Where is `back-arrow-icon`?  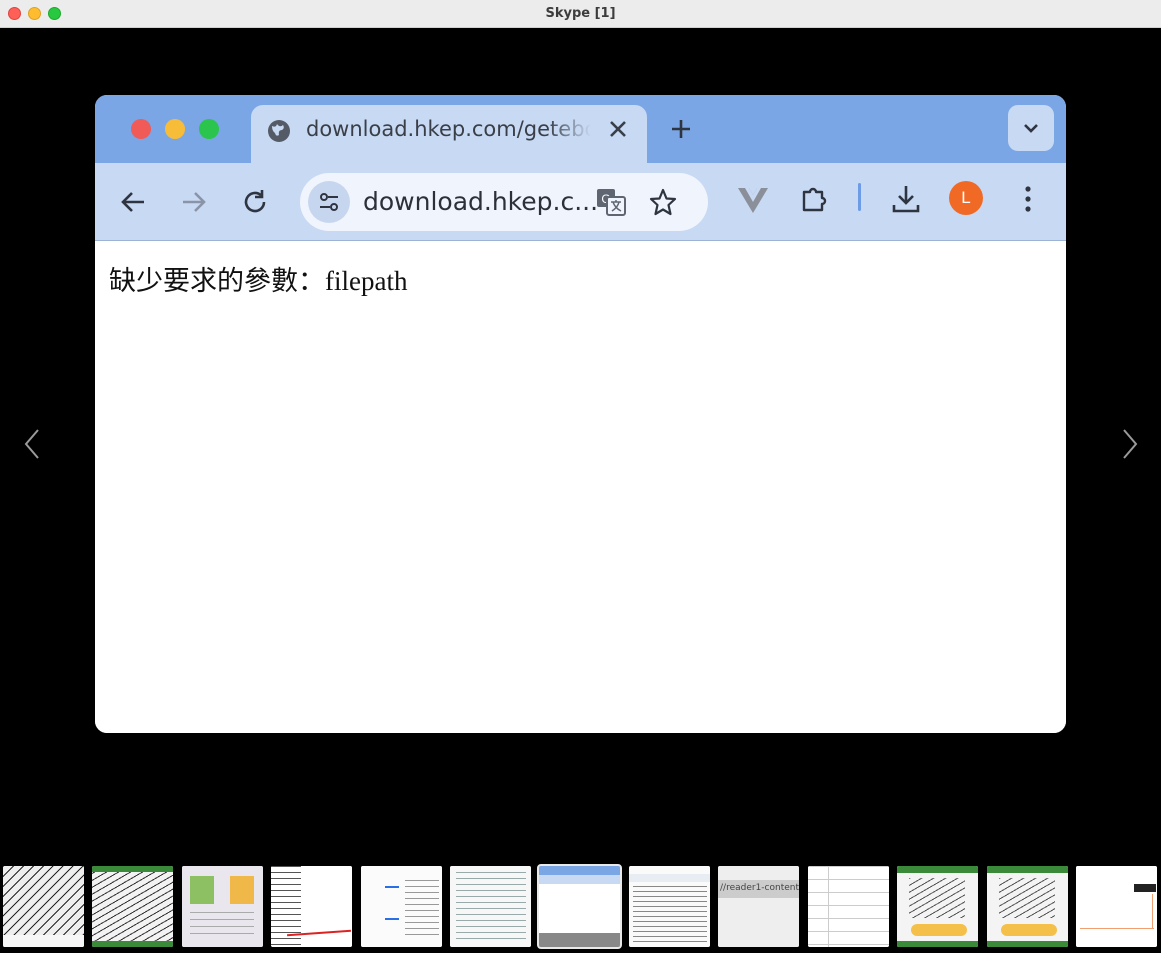
back-arrow-icon is located at coordinates (132, 202).